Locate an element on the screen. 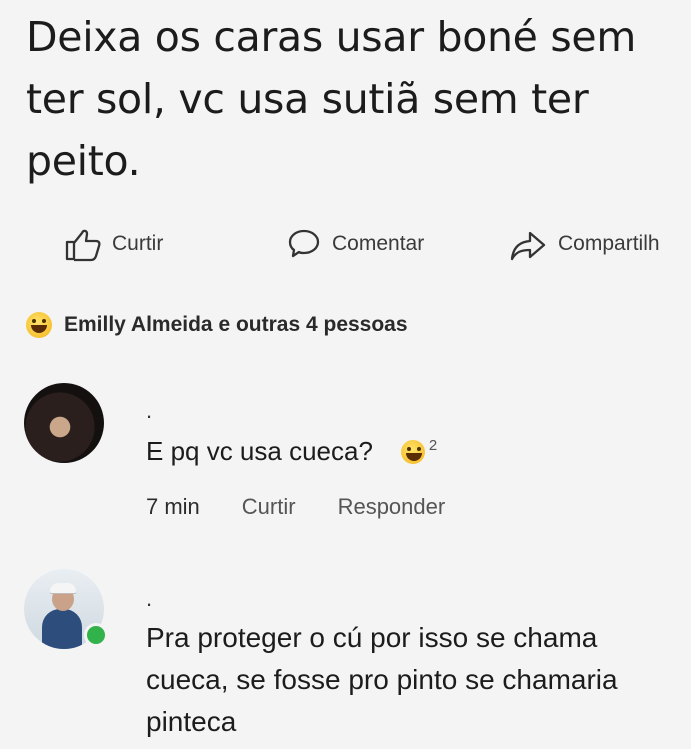 The height and width of the screenshot is (749, 691). speech-bubble-icon is located at coordinates (304, 243).